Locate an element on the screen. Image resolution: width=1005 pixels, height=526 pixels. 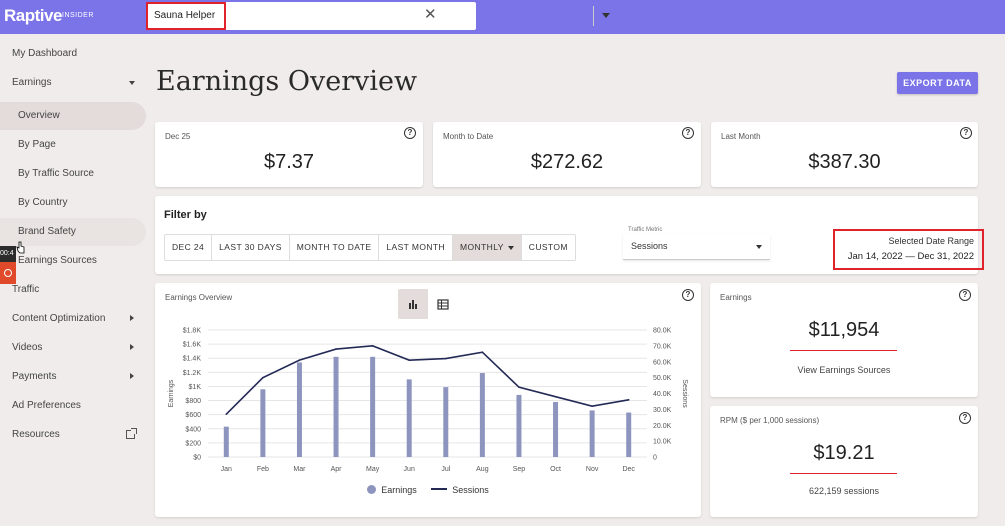
traffic-metric-select: Sessions is located at coordinates (696, 247).